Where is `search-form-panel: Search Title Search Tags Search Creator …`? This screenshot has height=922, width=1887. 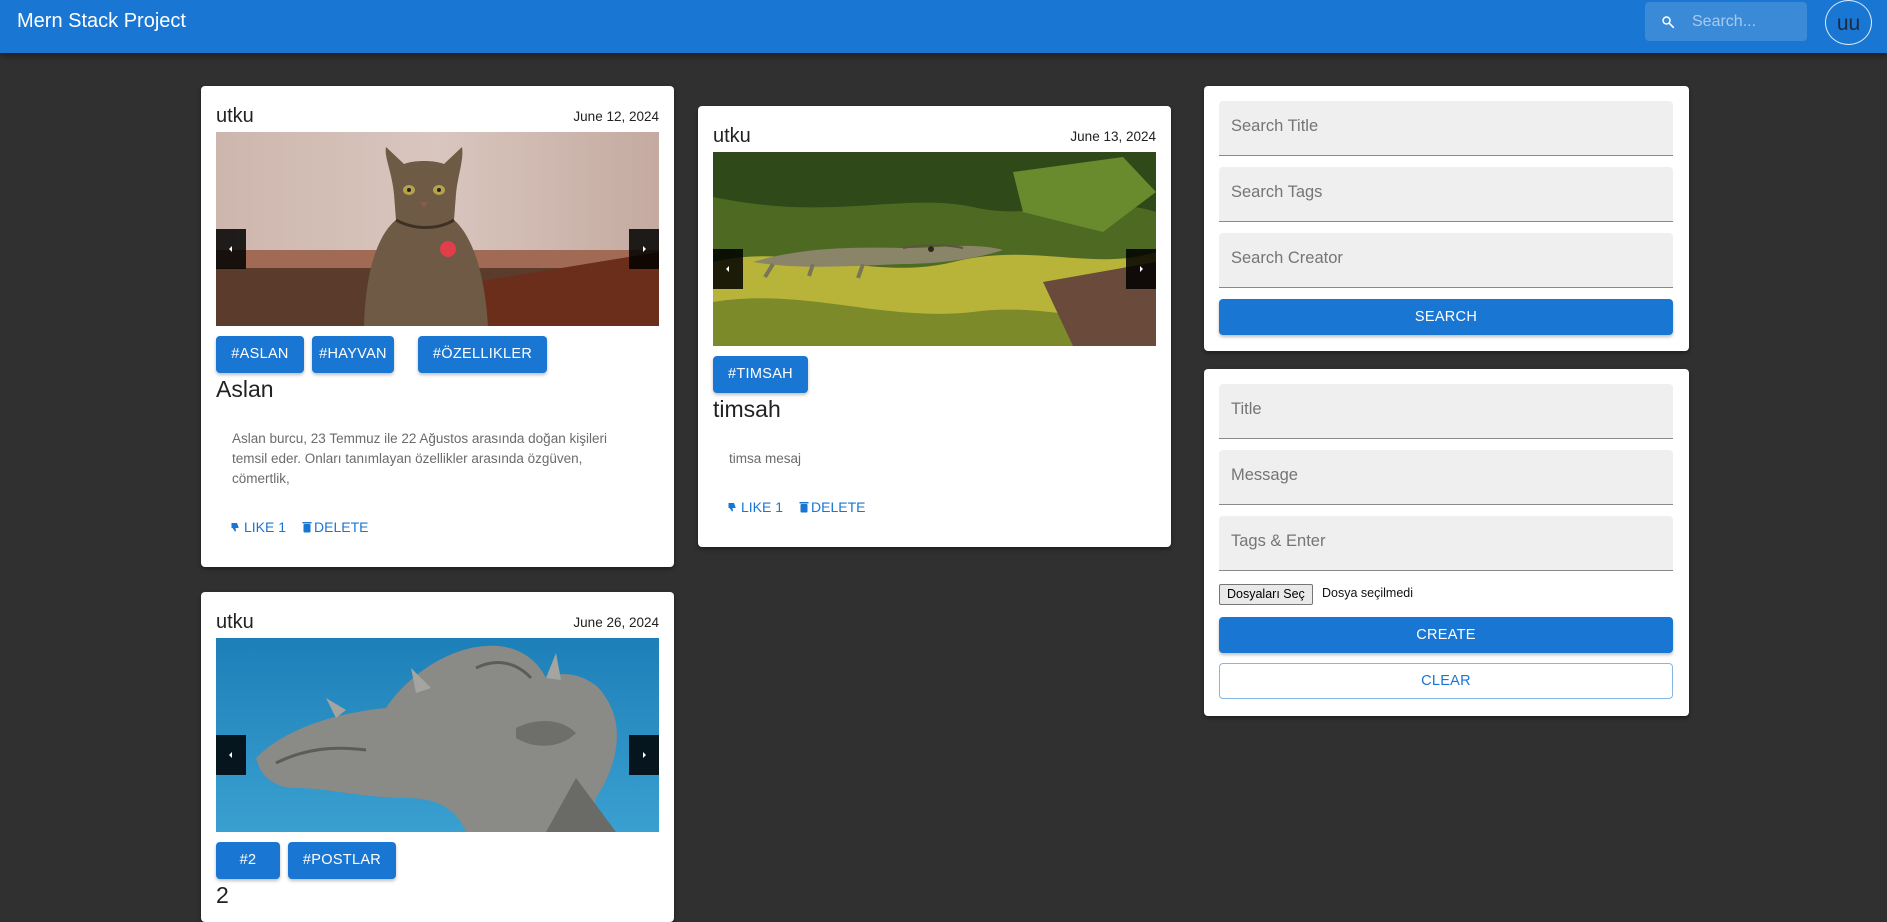 search-form-panel: Search Title Search Tags Search Creator … is located at coordinates (1446, 218).